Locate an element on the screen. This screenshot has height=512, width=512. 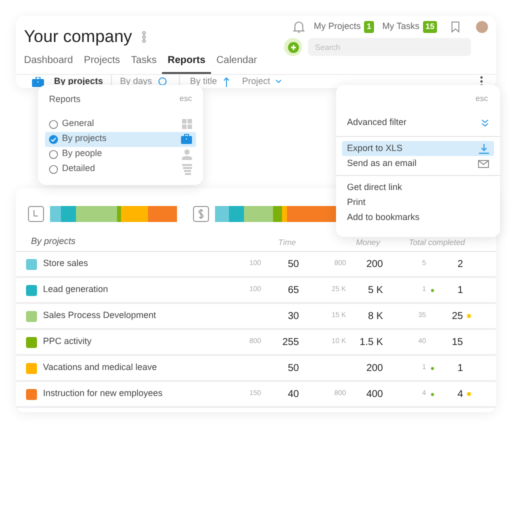
arrow-up-icon is located at coordinates (226, 81).